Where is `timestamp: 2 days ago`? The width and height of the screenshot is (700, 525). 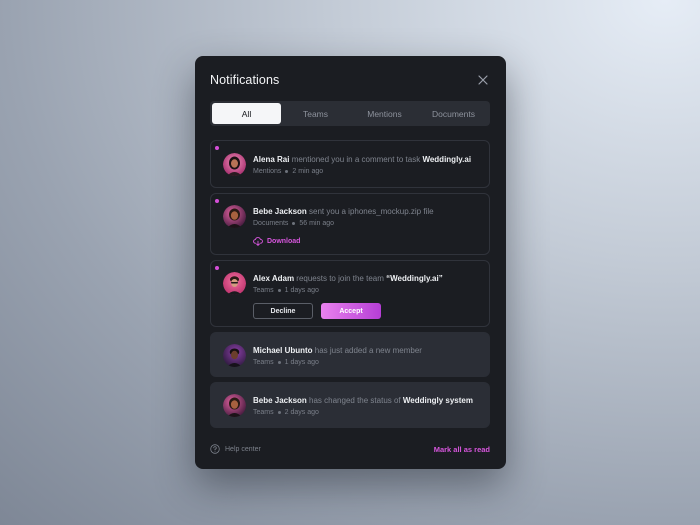
timestamp: 2 days ago is located at coordinates (301, 412).